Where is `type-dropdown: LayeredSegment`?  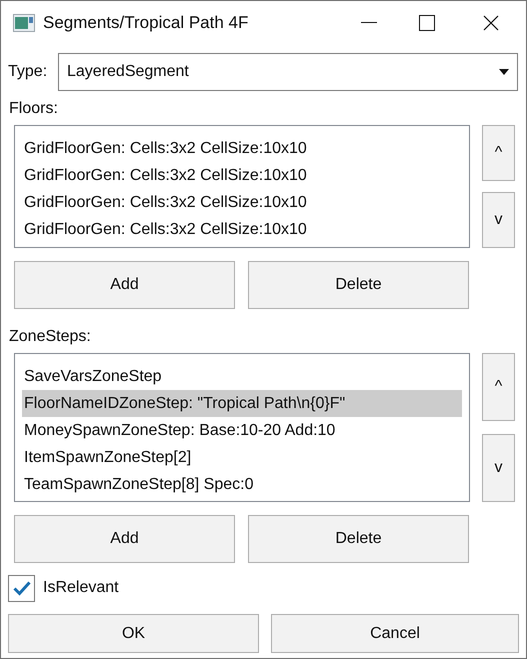
type-dropdown: LayeredSegment is located at coordinates (288, 72).